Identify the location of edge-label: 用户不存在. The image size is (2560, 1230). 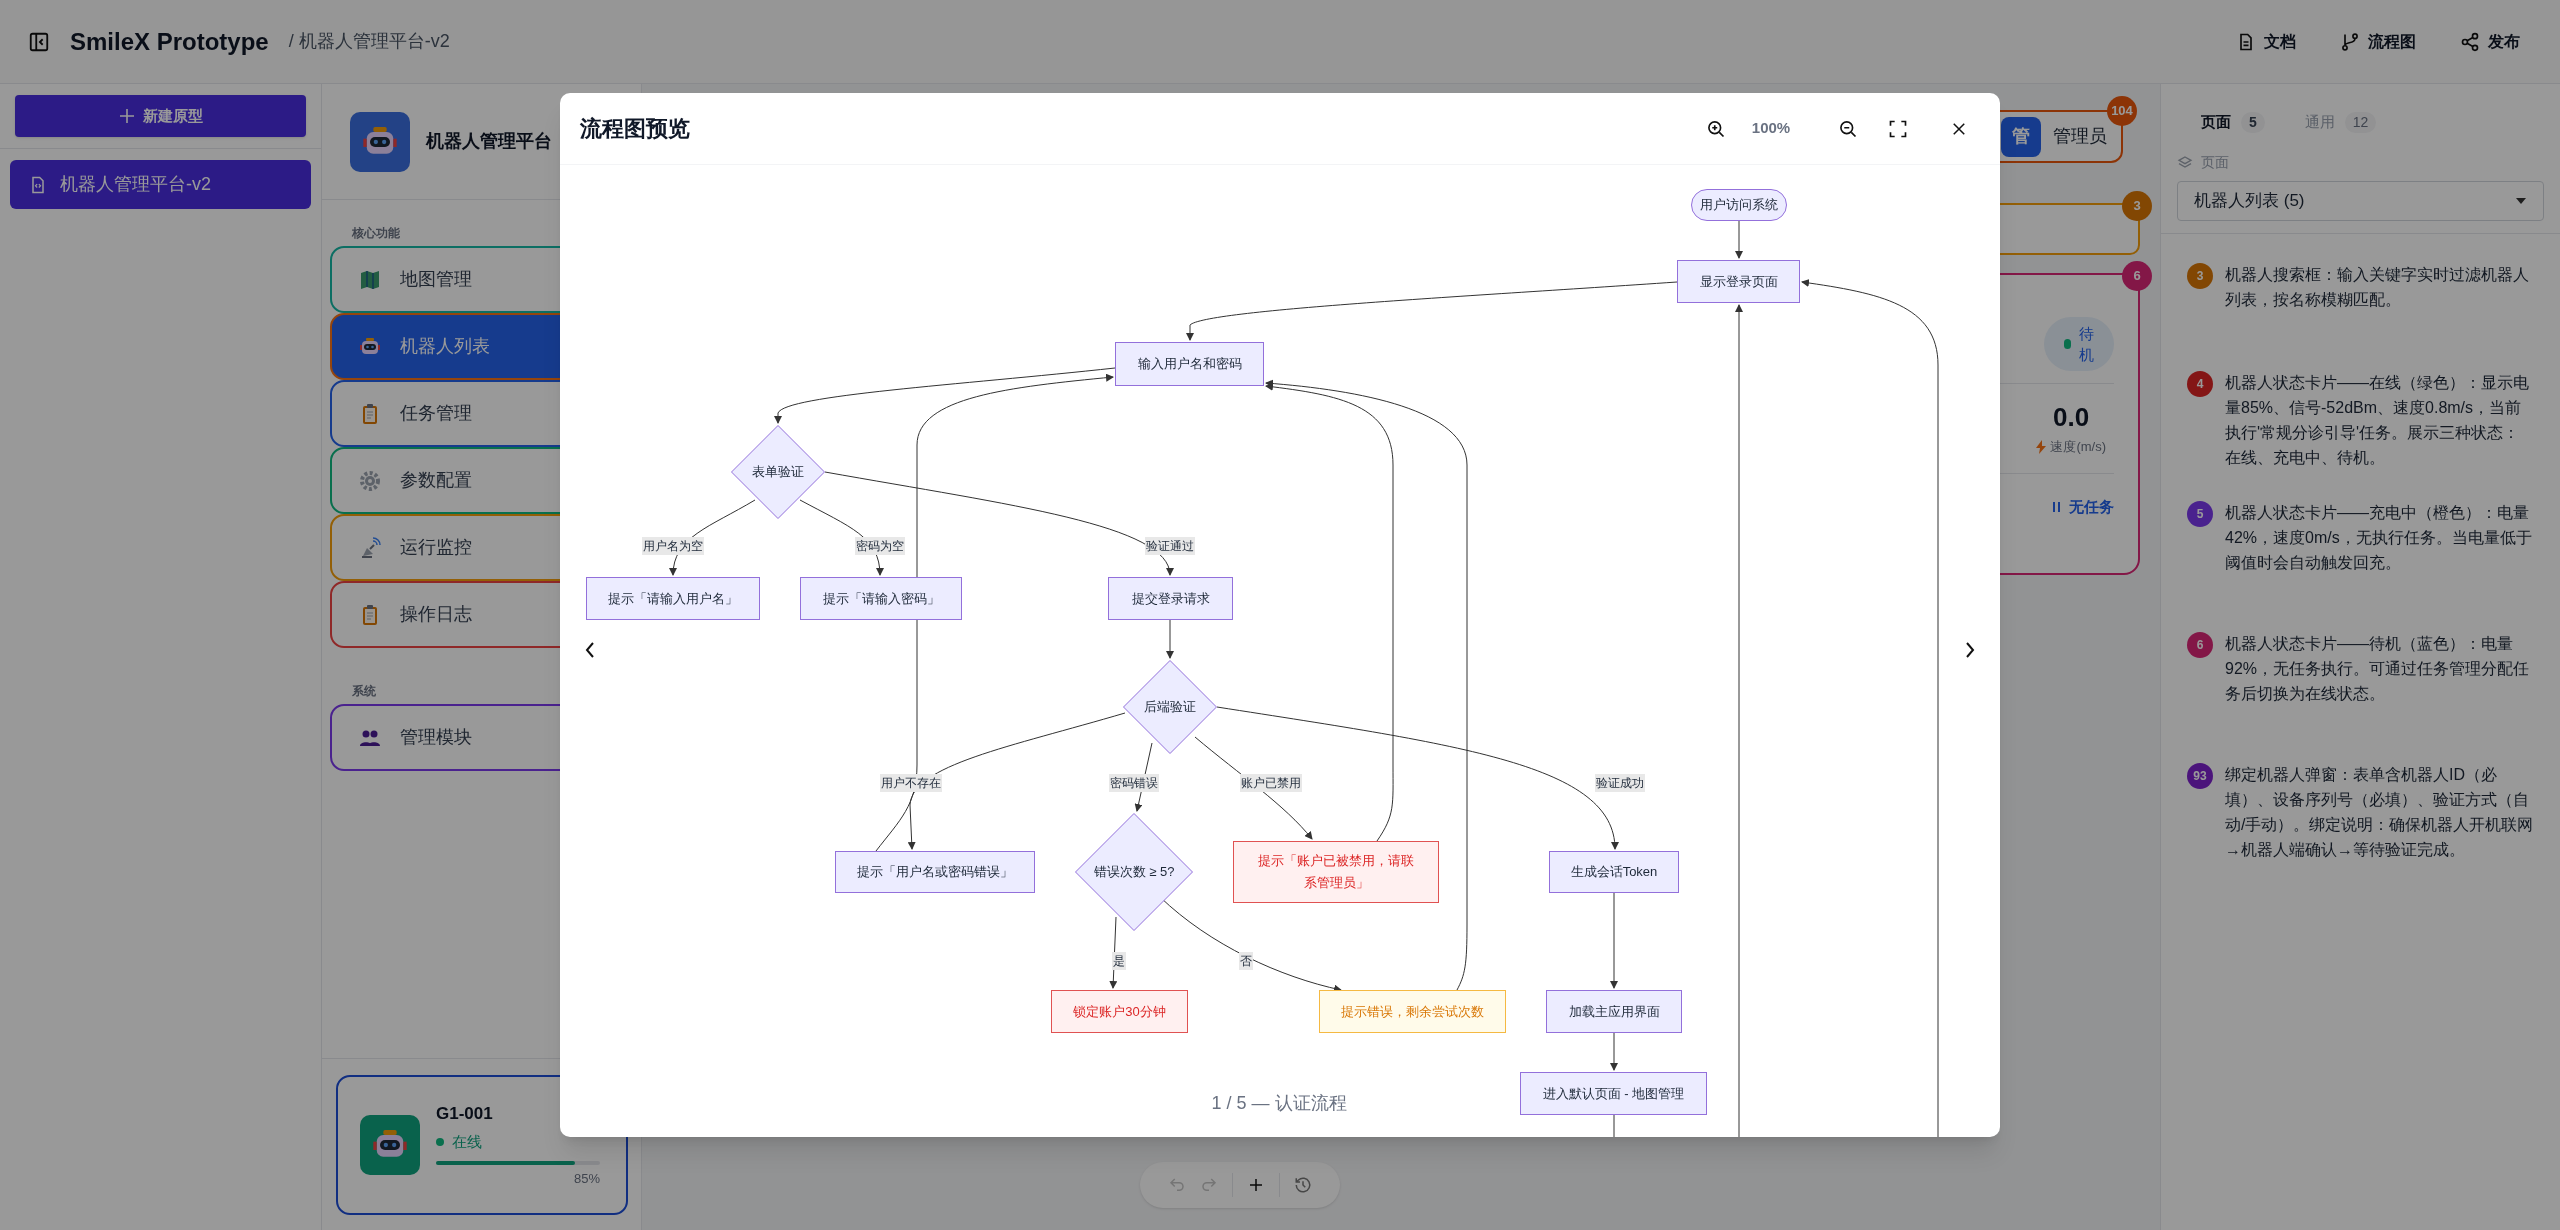
(911, 783).